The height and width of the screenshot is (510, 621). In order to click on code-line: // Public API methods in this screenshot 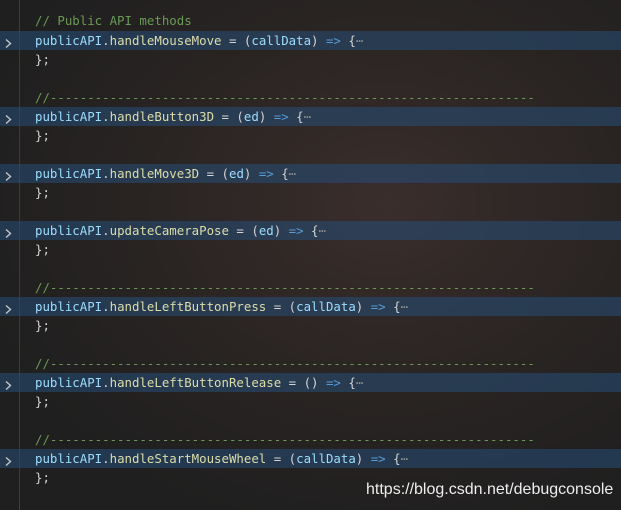, I will do `click(310, 20)`.